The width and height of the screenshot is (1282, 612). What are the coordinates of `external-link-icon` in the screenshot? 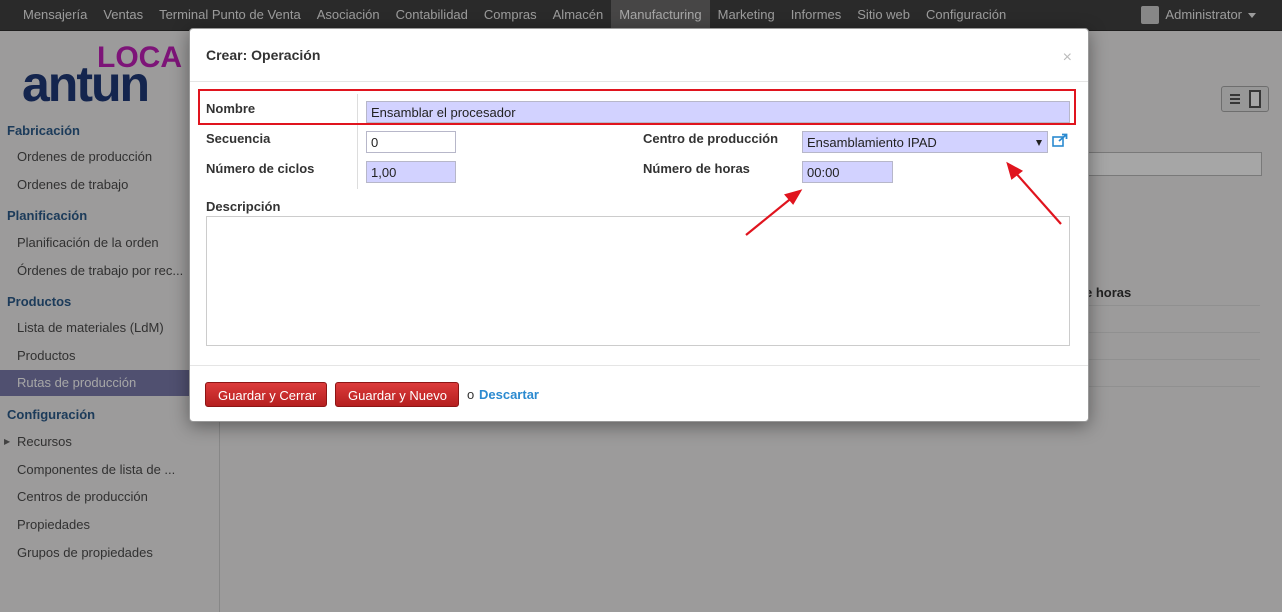 It's located at (1060, 140).